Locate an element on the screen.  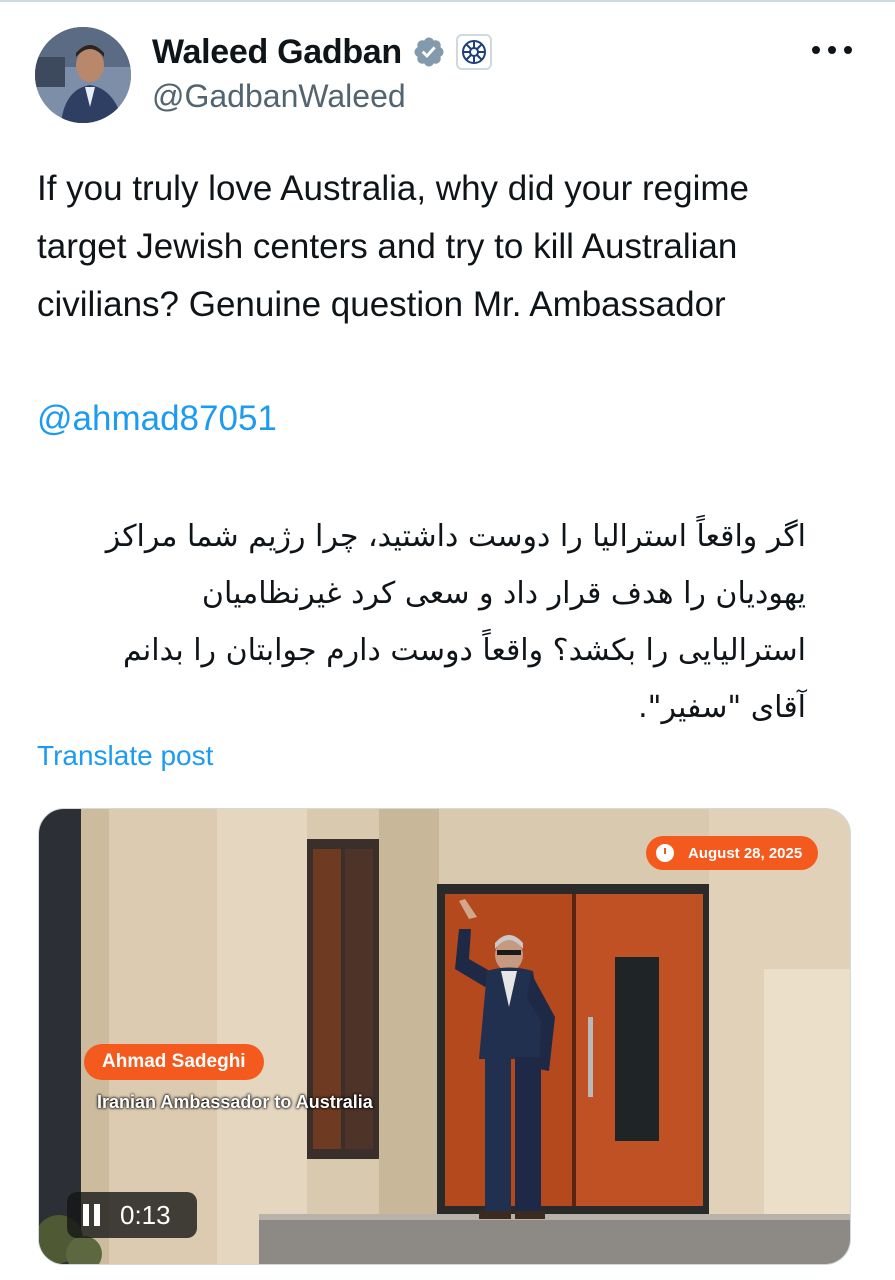
affiliate-org-icon is located at coordinates (473, 52).